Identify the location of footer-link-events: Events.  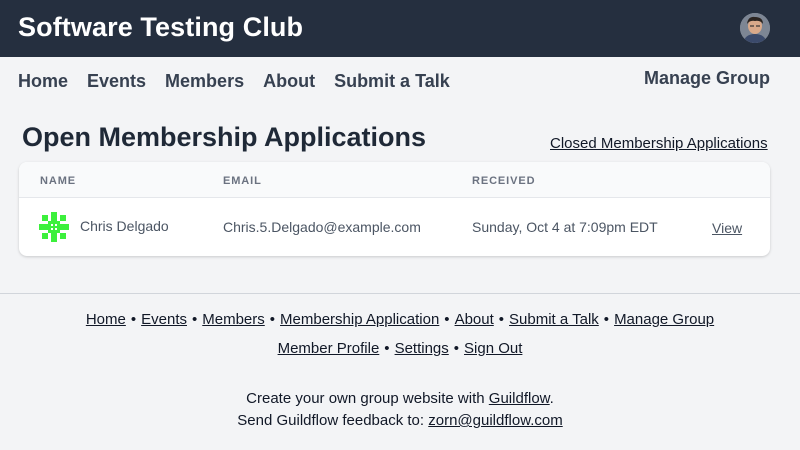
(164, 319).